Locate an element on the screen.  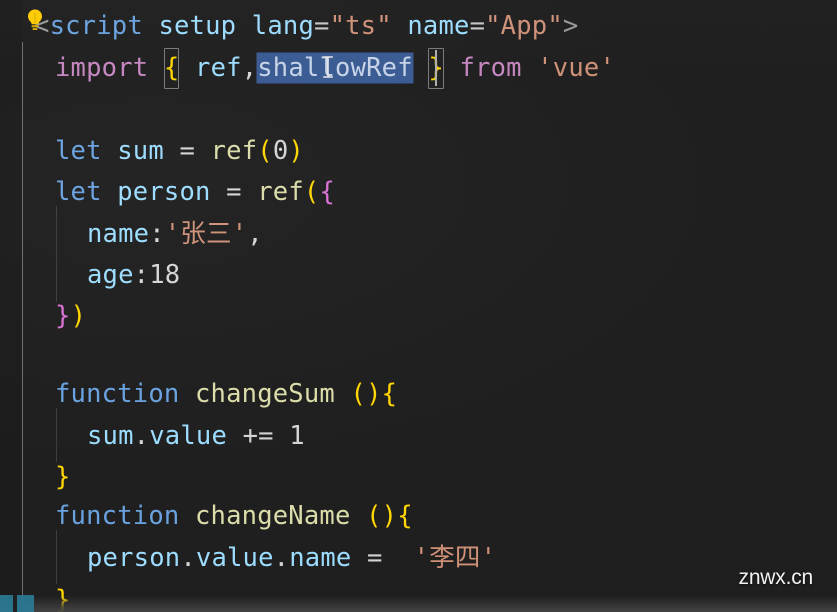
token: 18 is located at coordinates (165, 275).